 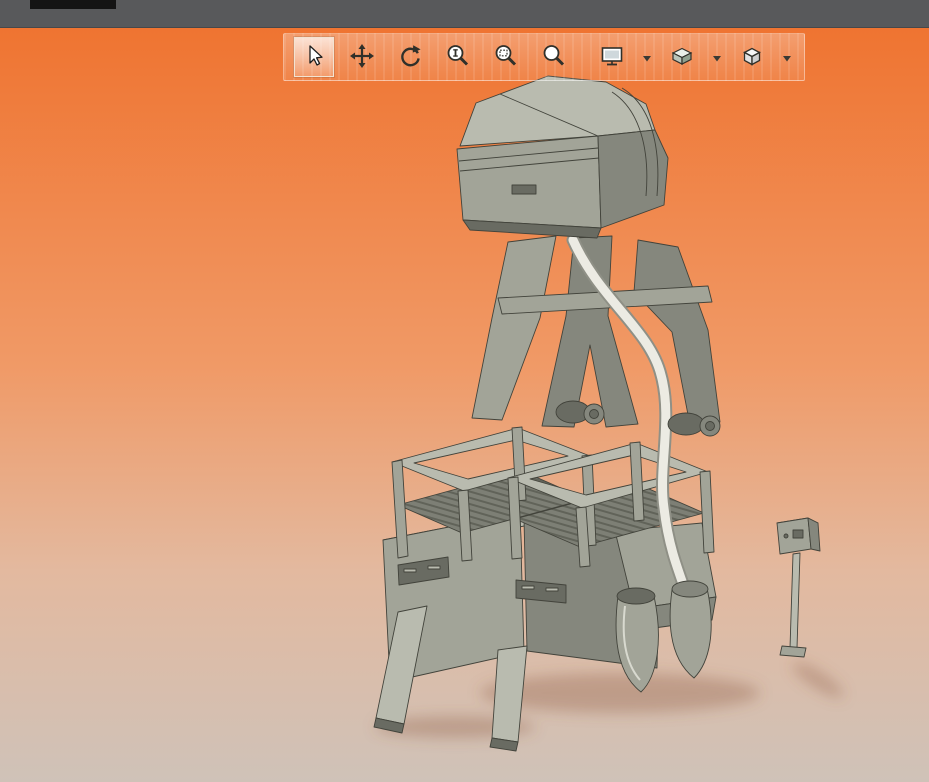 I want to click on box-left-top, so click(x=466, y=531).